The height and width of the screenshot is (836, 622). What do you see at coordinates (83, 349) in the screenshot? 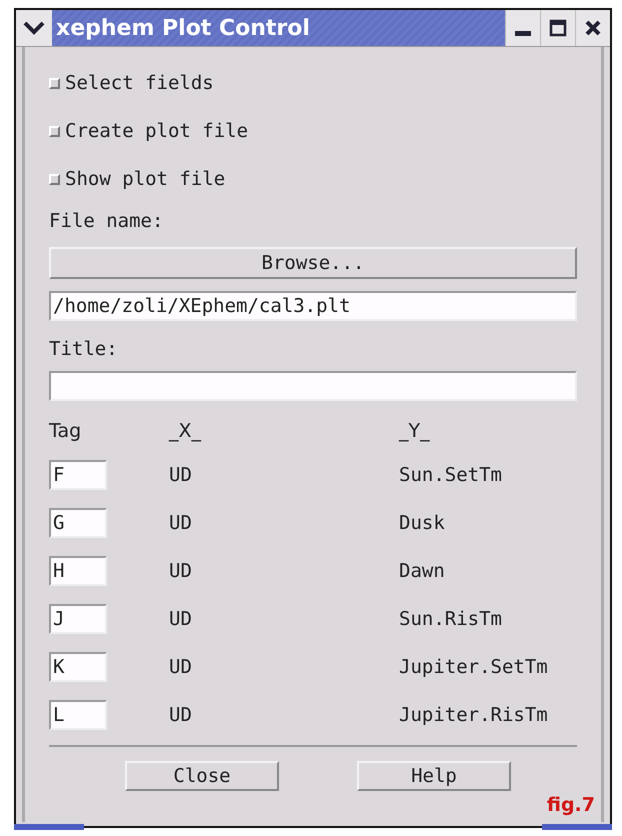
I see `field-label: Title:` at bounding box center [83, 349].